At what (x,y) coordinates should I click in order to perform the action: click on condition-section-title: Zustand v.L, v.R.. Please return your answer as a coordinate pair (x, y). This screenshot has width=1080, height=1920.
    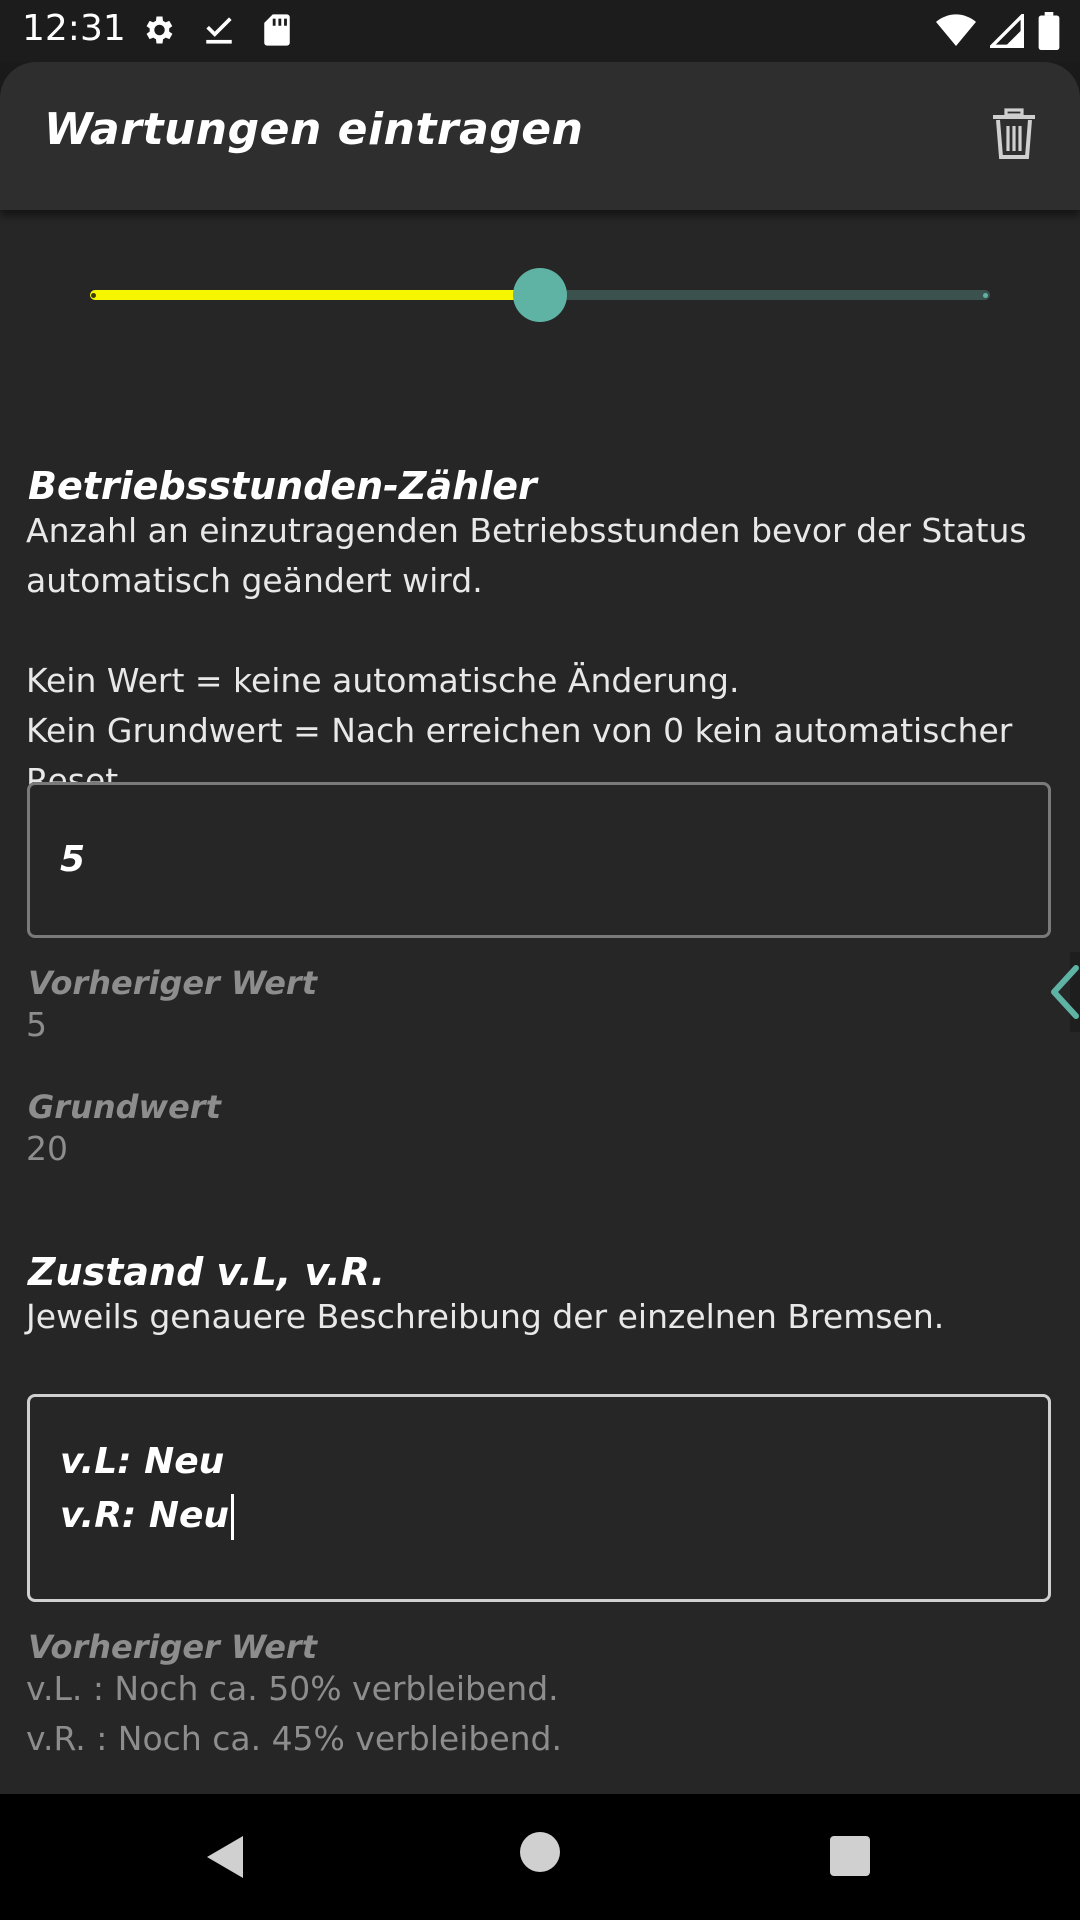
    Looking at the image, I should click on (207, 1272).